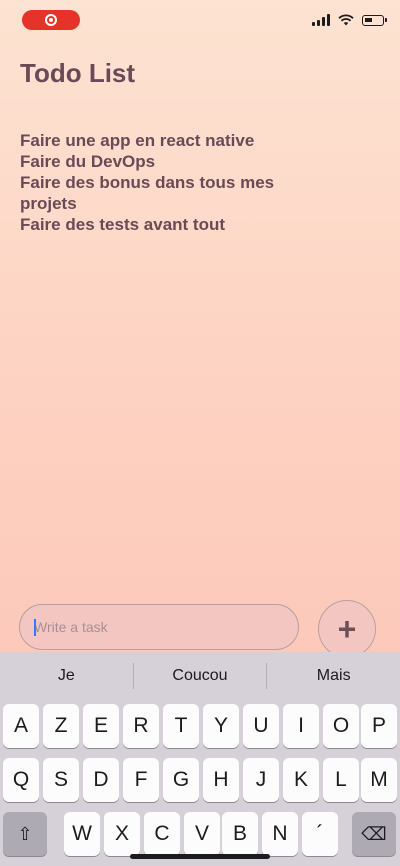  Describe the element at coordinates (181, 726) in the screenshot. I see `key-t: T` at that location.